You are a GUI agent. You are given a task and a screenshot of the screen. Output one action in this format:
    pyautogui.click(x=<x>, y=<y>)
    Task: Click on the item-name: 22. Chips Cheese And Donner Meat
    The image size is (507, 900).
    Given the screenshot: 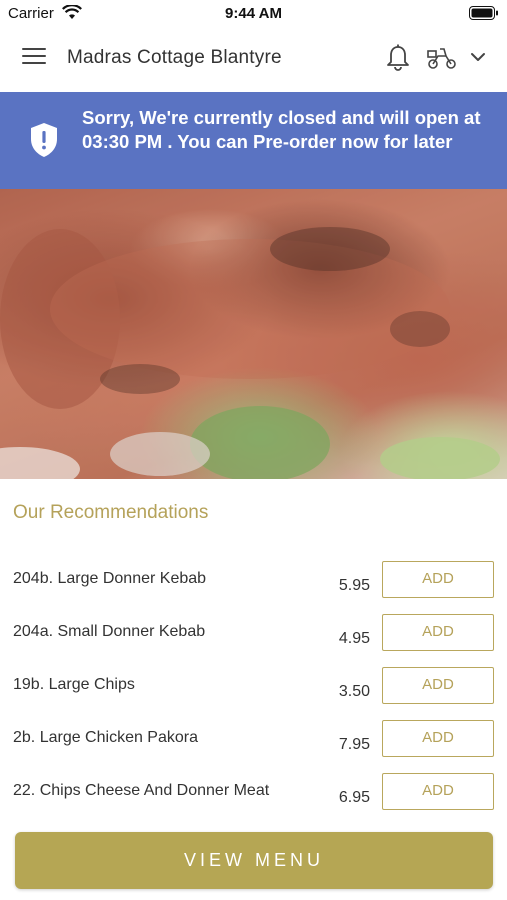 What is the action you would take?
    pyautogui.click(x=141, y=790)
    